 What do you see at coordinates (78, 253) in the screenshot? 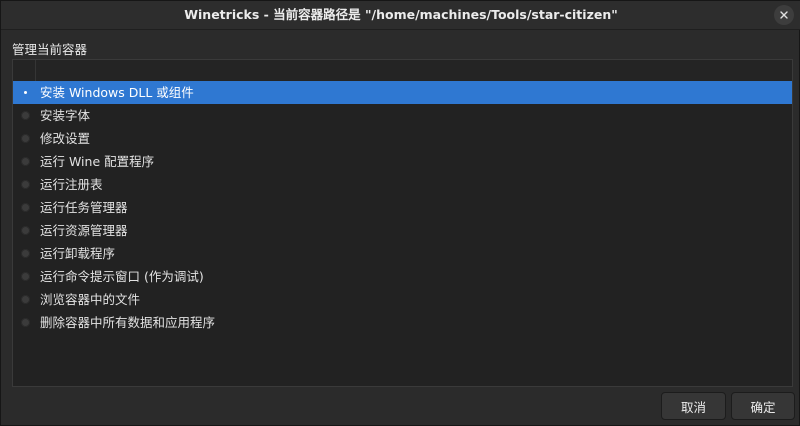
I see `option-label: 运行卸载程序` at bounding box center [78, 253].